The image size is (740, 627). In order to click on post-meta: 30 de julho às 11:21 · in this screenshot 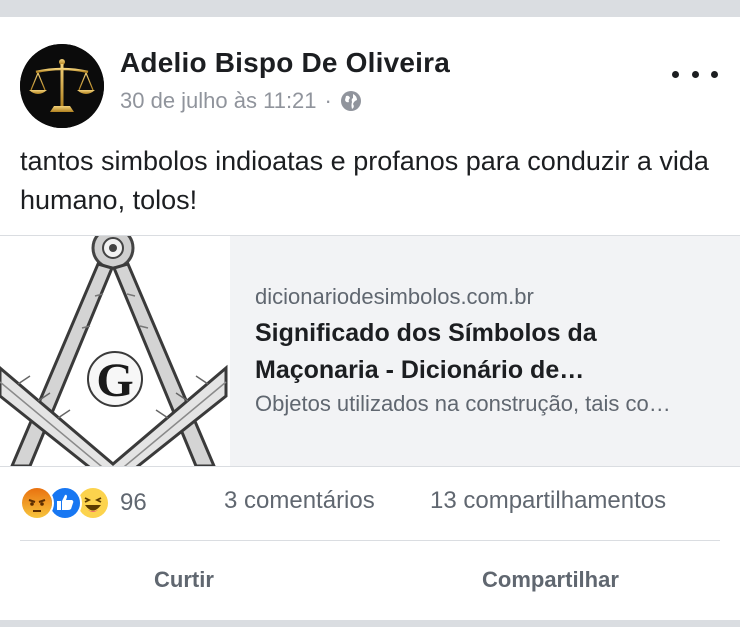, I will do `click(241, 101)`.